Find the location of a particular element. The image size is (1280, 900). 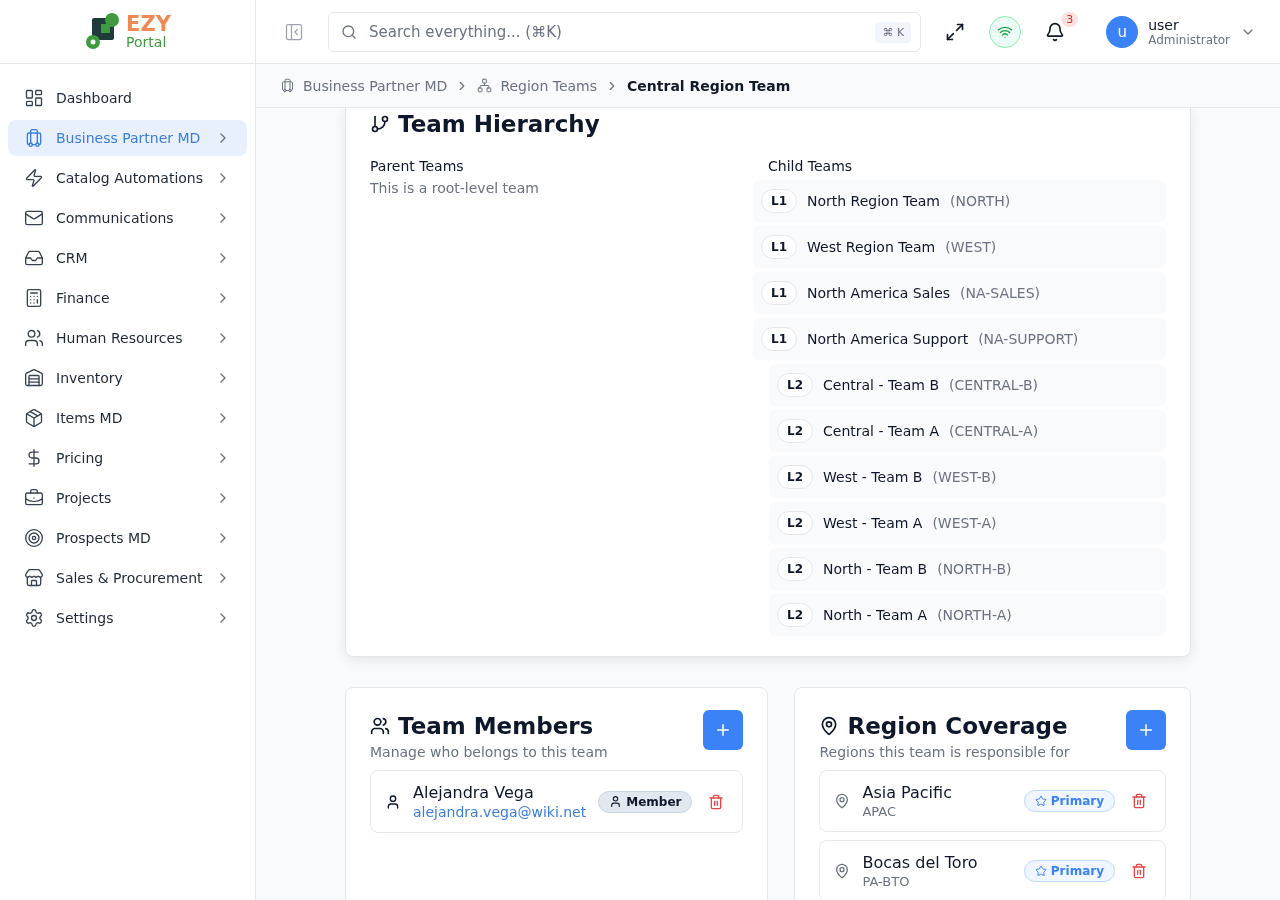

sidebar-item: Human Resources is located at coordinates (127, 338).